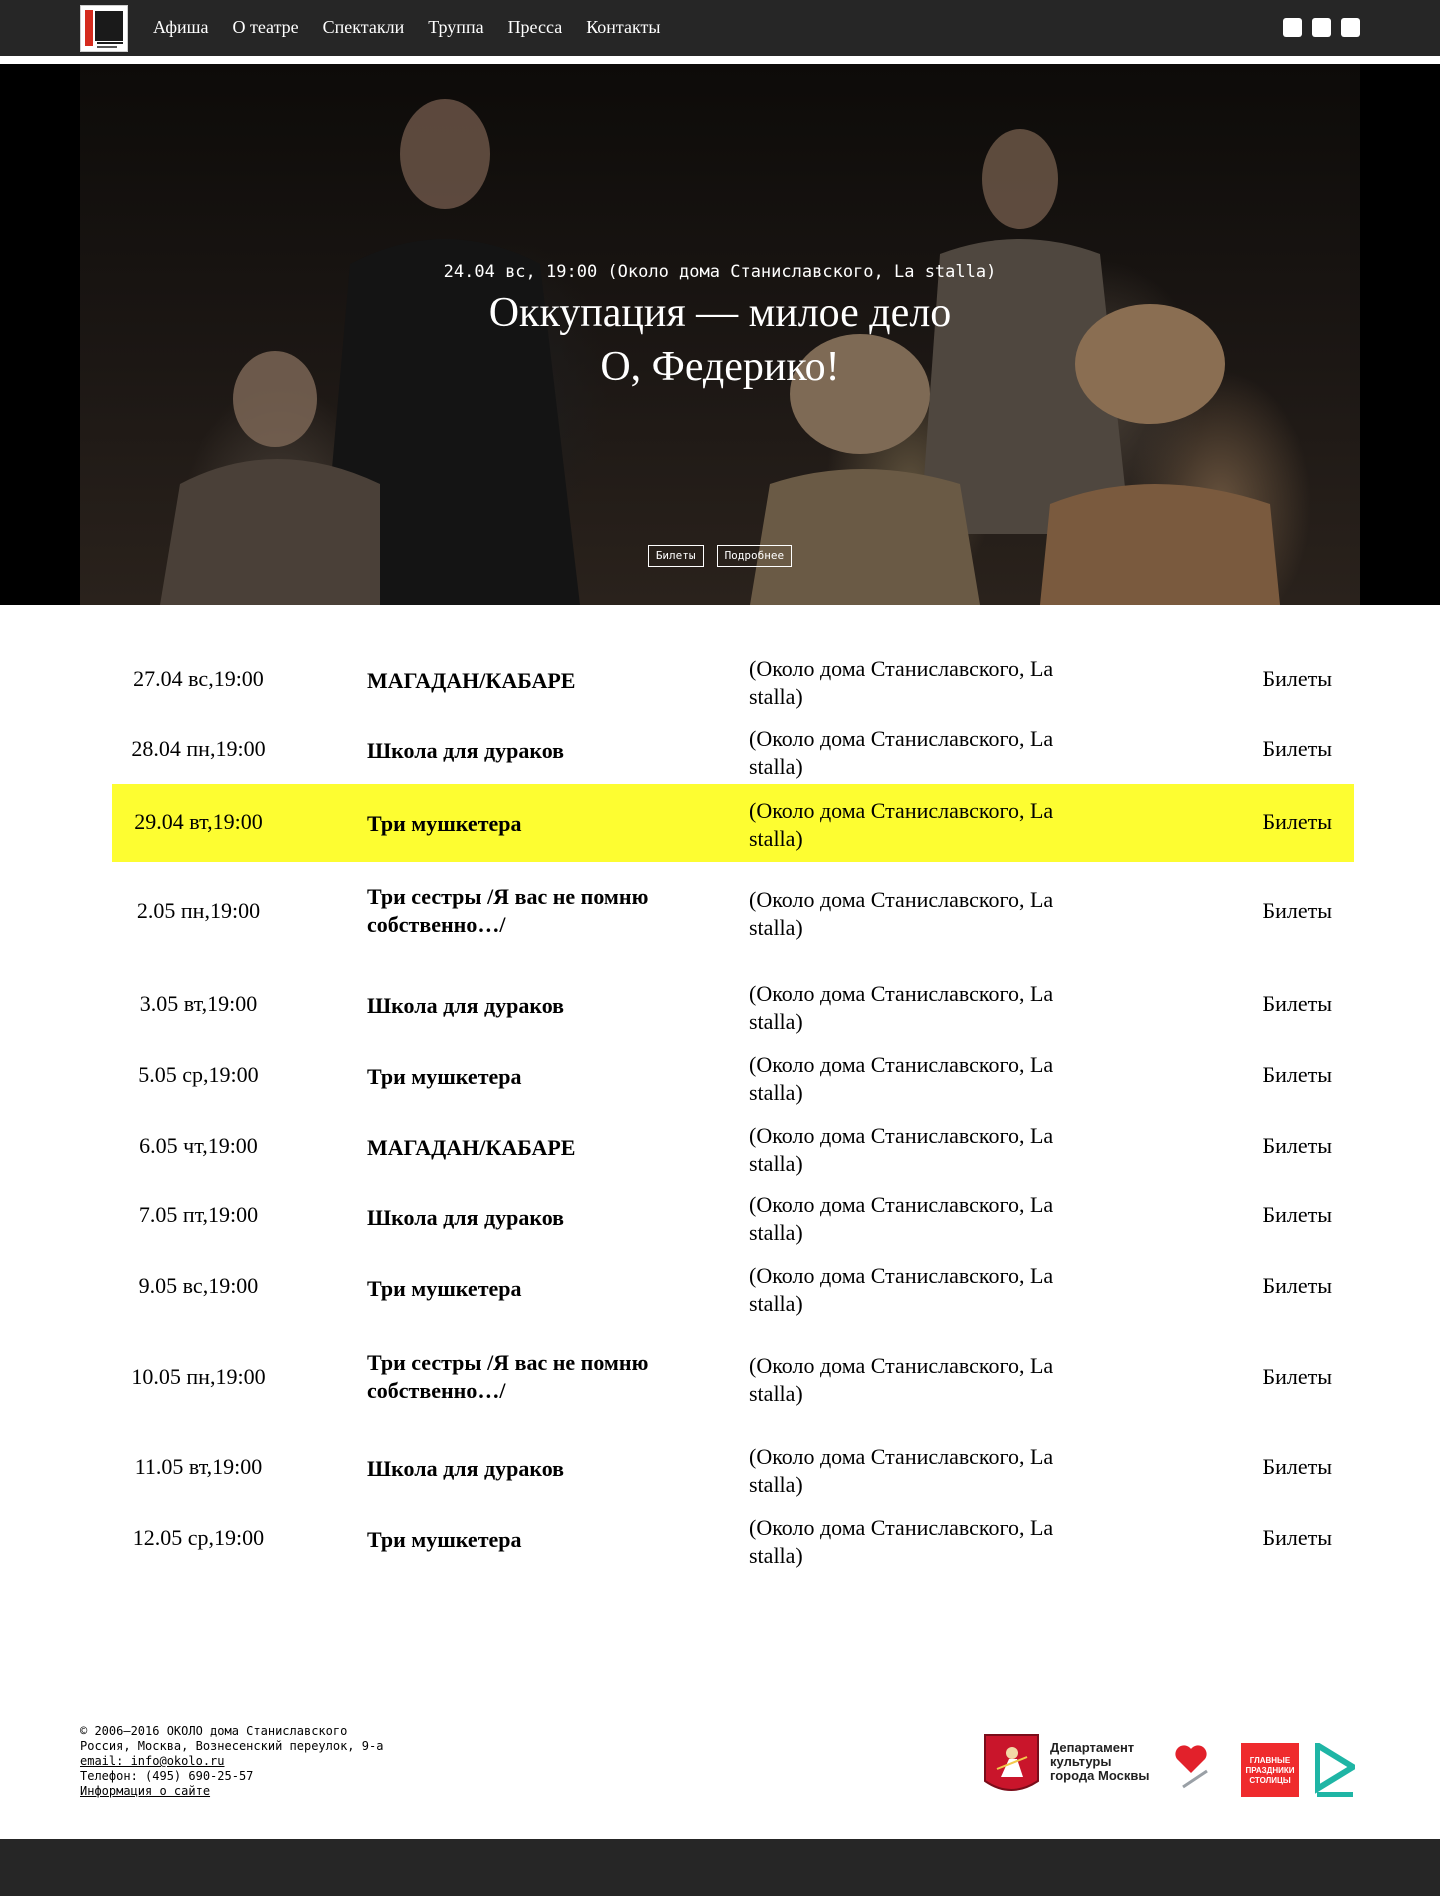 The width and height of the screenshot is (1440, 1896). I want to click on event-date: 12.05 ср,19:00, so click(198, 1537).